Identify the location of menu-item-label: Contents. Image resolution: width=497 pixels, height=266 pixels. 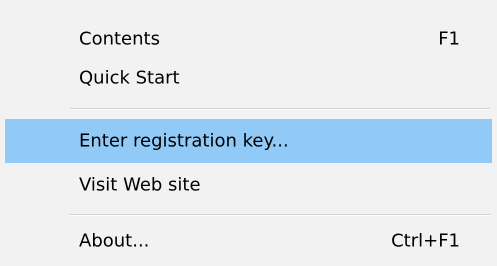
(119, 39).